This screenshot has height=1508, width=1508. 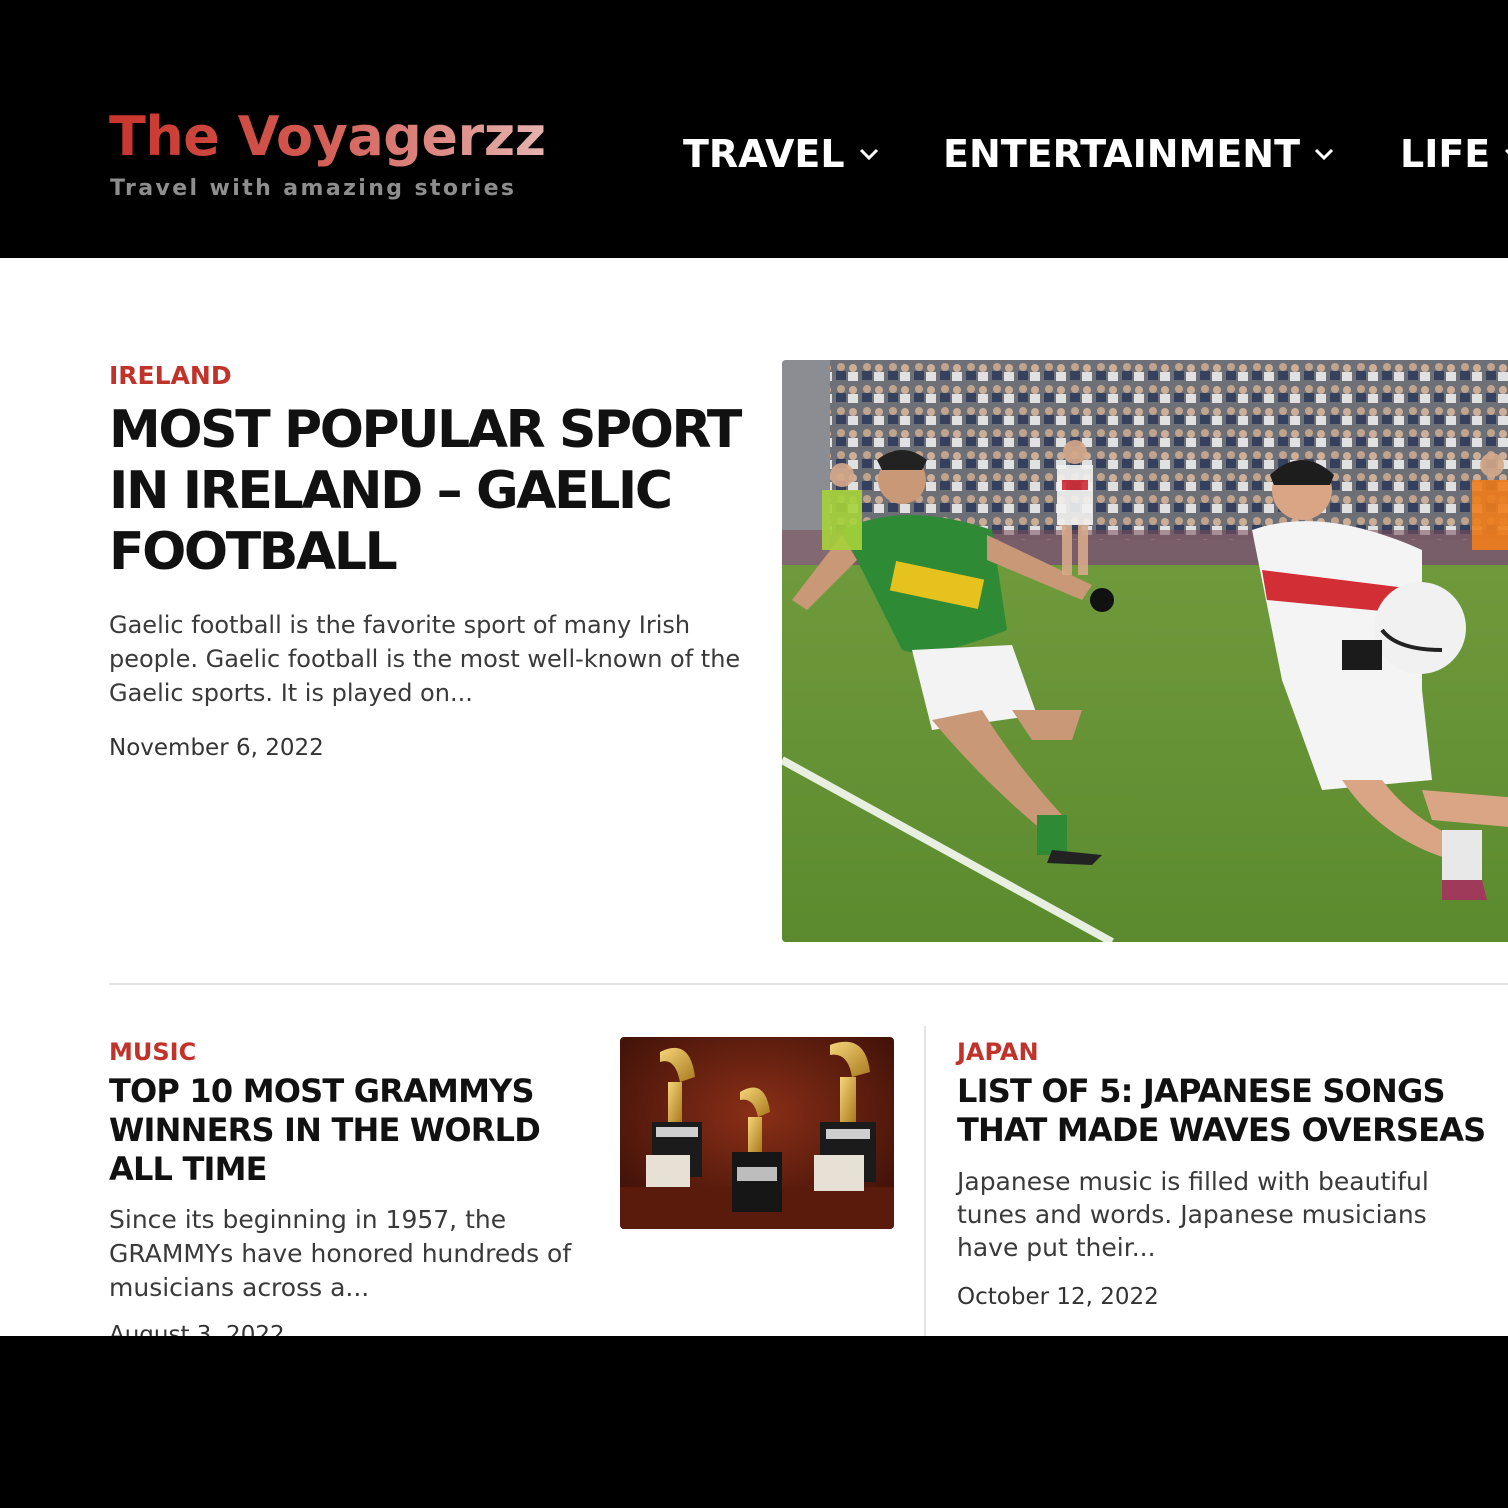 I want to click on nav-item-label: LIFE, so click(x=1445, y=154).